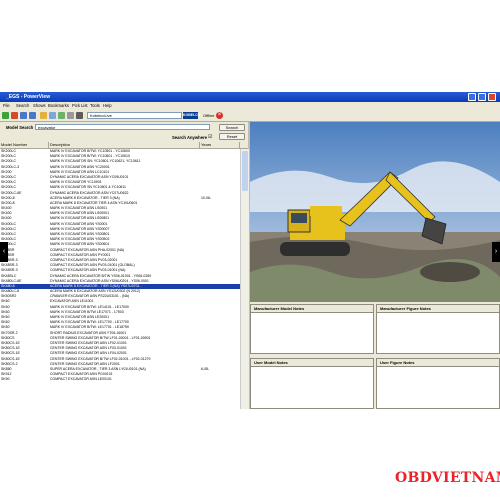 This screenshot has height=500, width=500. What do you see at coordinates (70, 115) in the screenshot?
I see `settings-icon` at bounding box center [70, 115].